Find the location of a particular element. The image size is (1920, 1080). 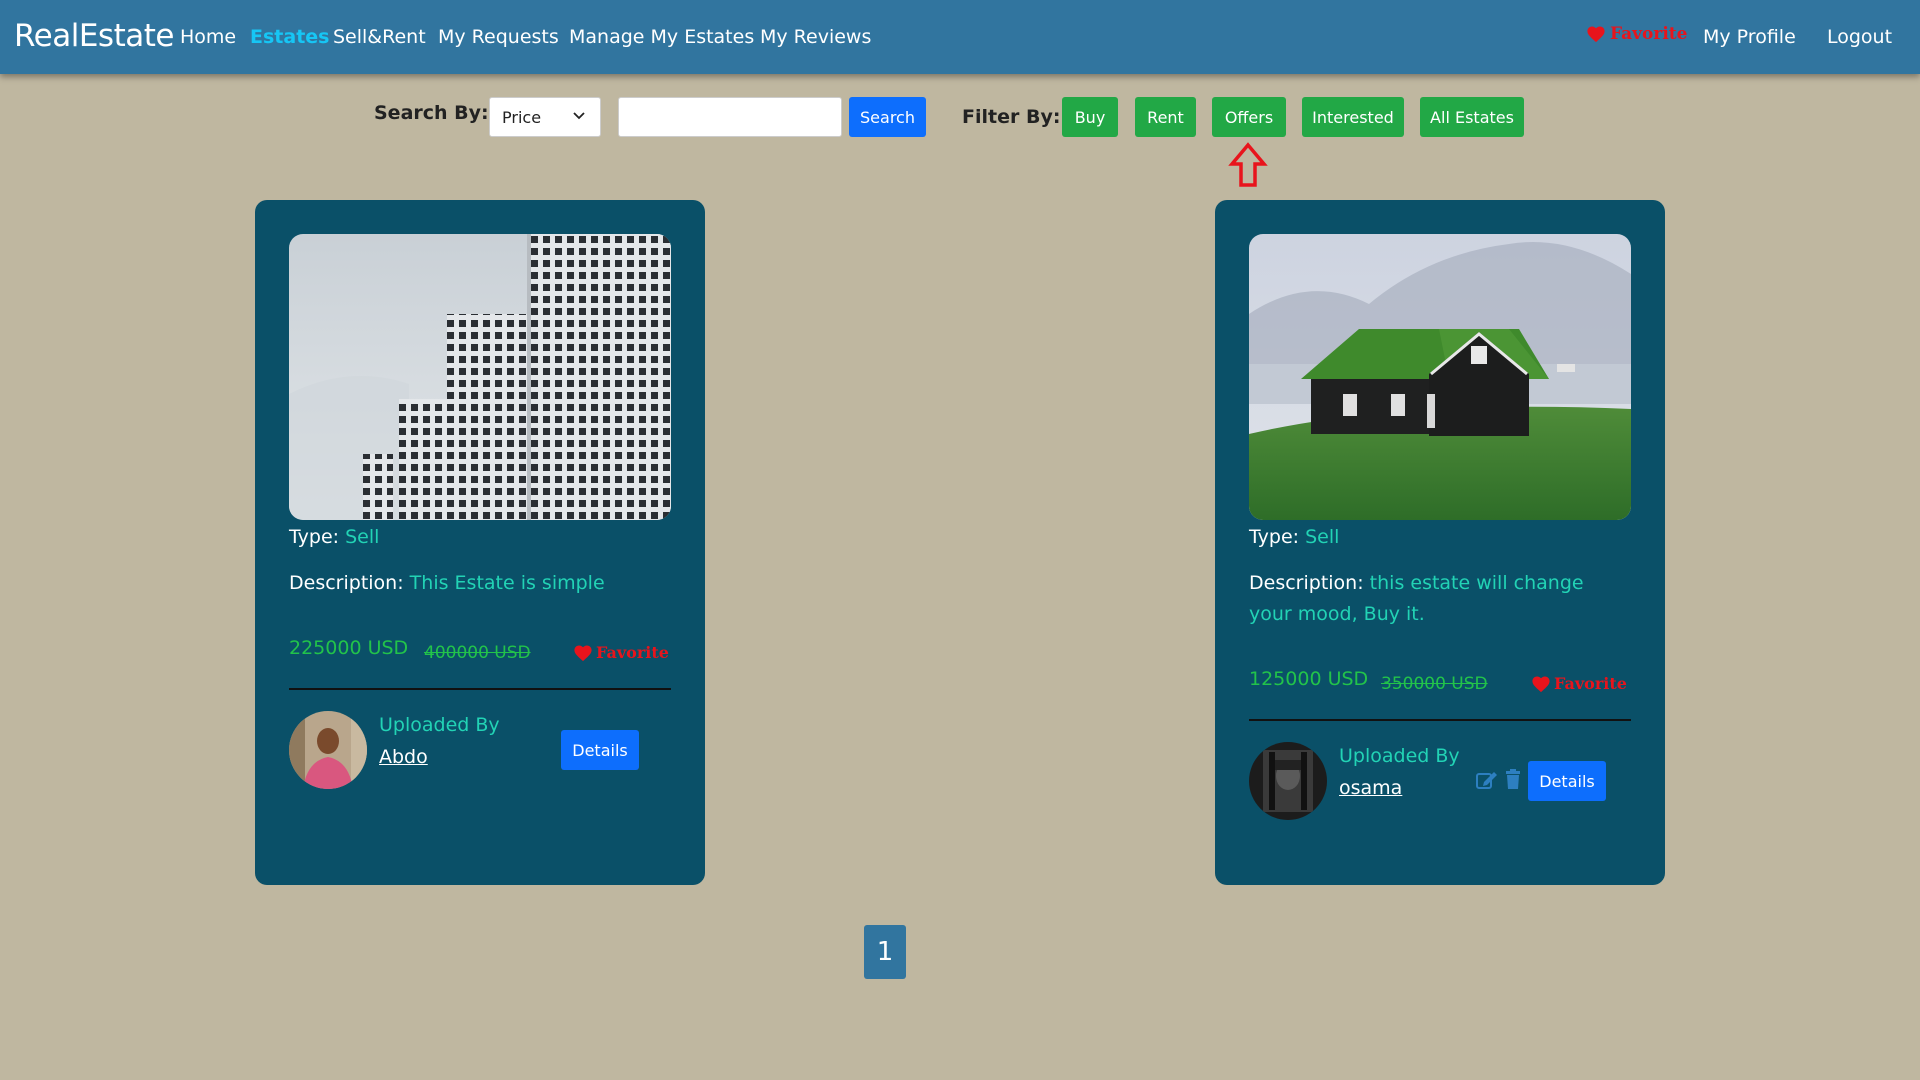

arrow-up-icon is located at coordinates (1248, 164).